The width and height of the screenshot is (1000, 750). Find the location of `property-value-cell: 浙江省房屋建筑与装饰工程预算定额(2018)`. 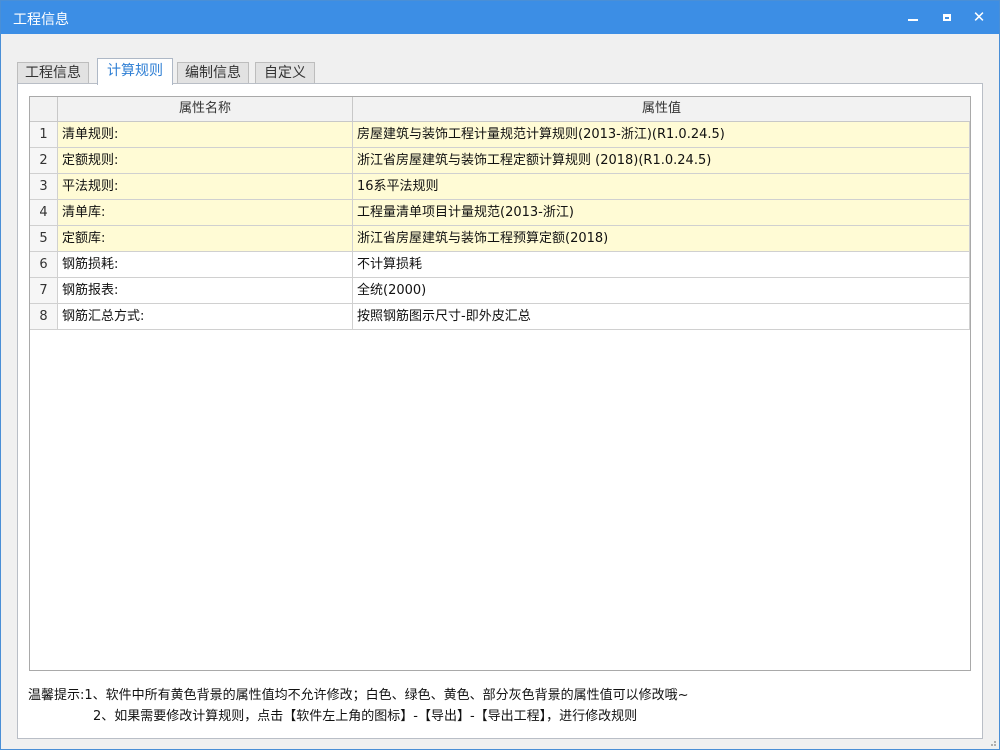

property-value-cell: 浙江省房屋建筑与装饰工程预算定额(2018) is located at coordinates (661, 239).